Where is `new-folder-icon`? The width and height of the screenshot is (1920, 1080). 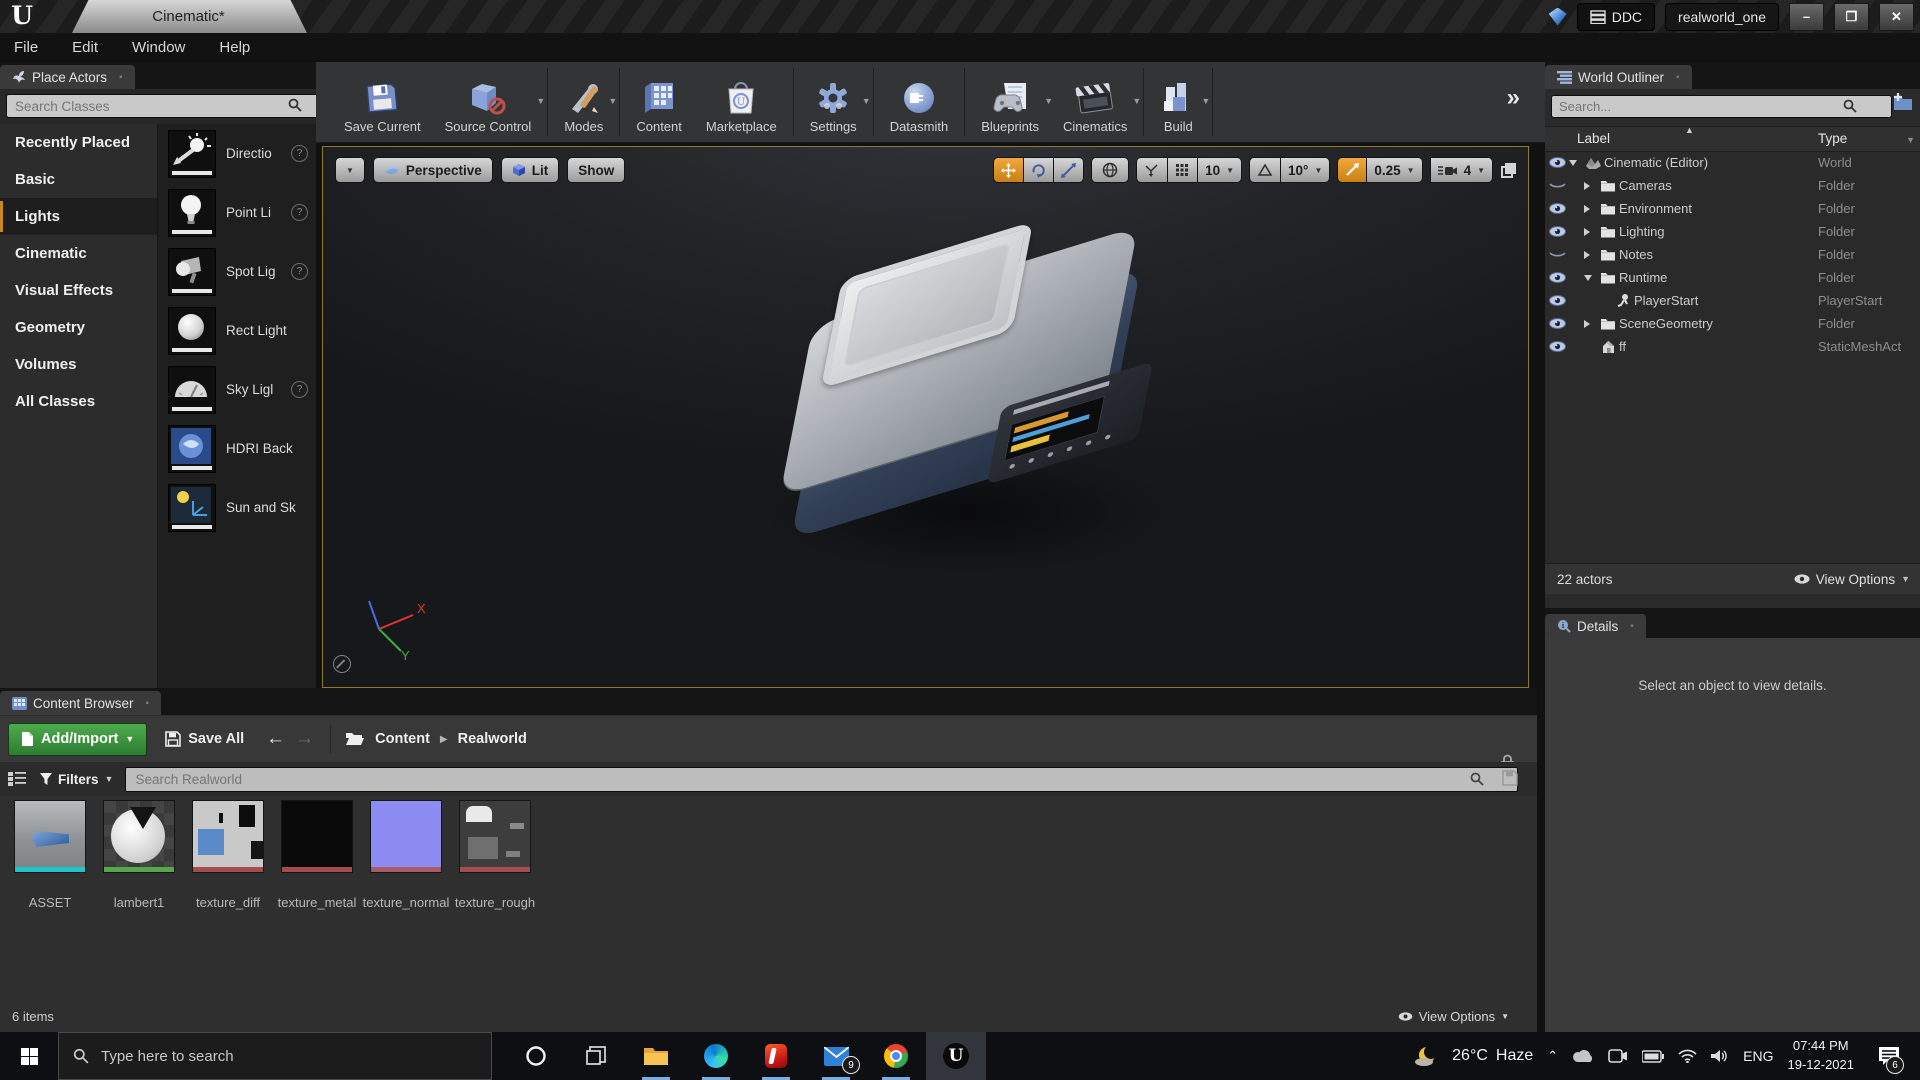
new-folder-icon is located at coordinates (1903, 102).